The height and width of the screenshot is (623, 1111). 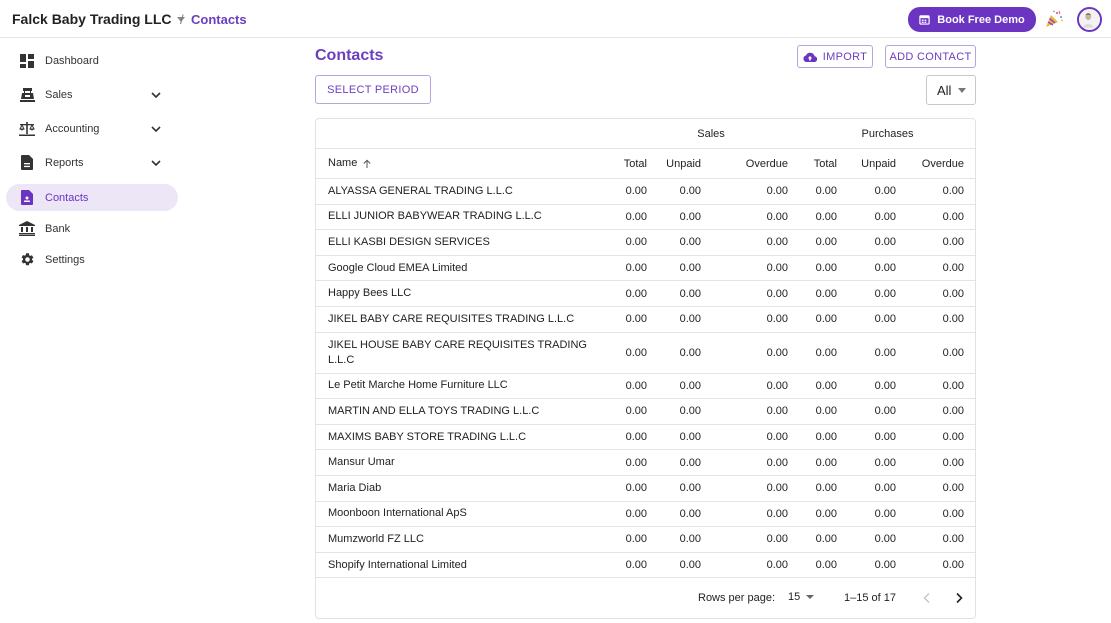 I want to click on table-row: Happy Bees LLC 0.00 0.00 0.00 0.00 0.00 0.00, so click(x=645, y=294).